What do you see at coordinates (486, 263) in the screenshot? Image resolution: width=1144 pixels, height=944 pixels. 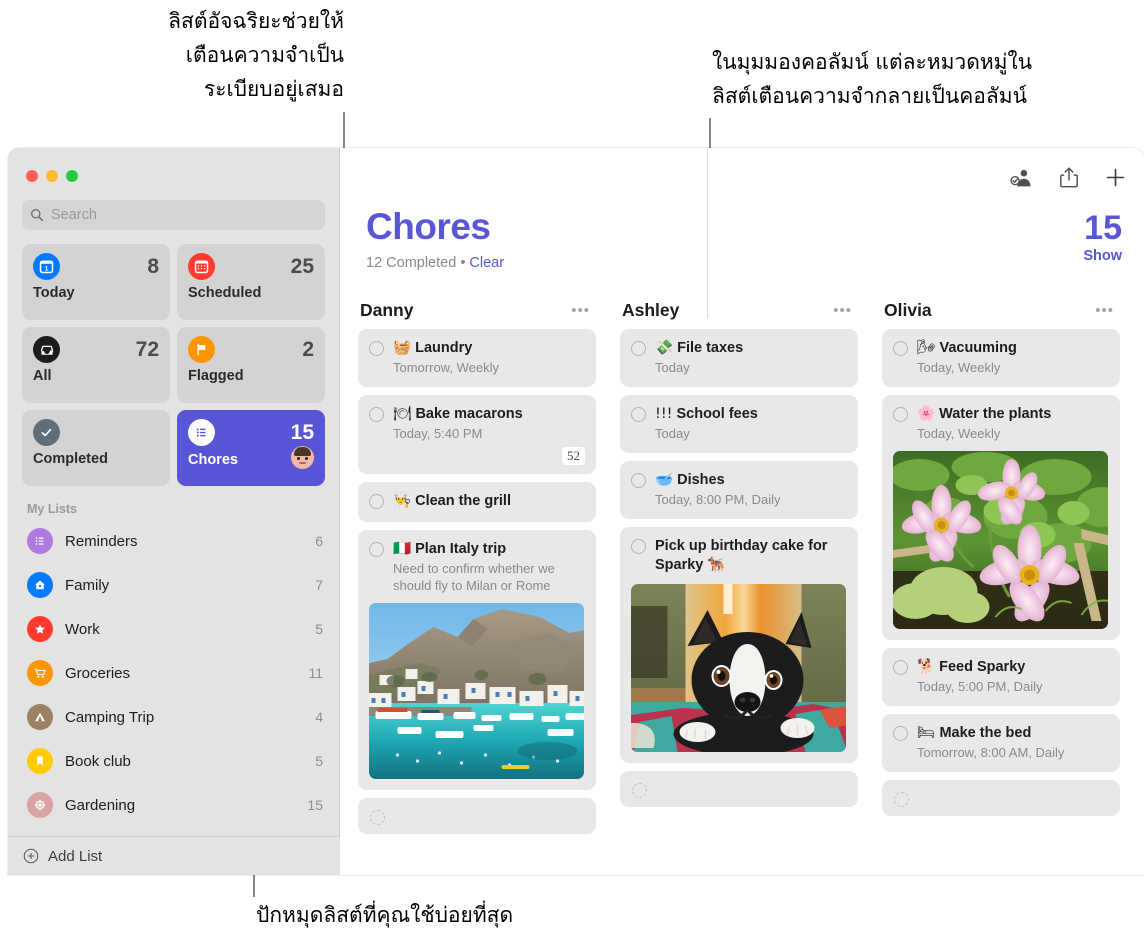 I see `clear-button: Clear` at bounding box center [486, 263].